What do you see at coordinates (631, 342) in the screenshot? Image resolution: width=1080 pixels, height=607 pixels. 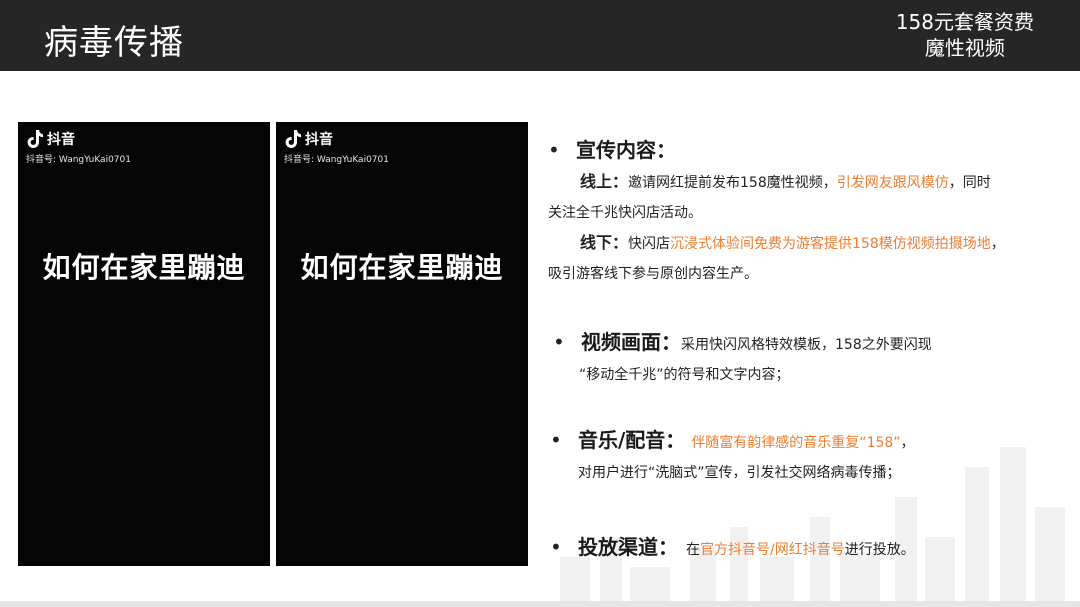 I see `section-title-video: 视频画面：` at bounding box center [631, 342].